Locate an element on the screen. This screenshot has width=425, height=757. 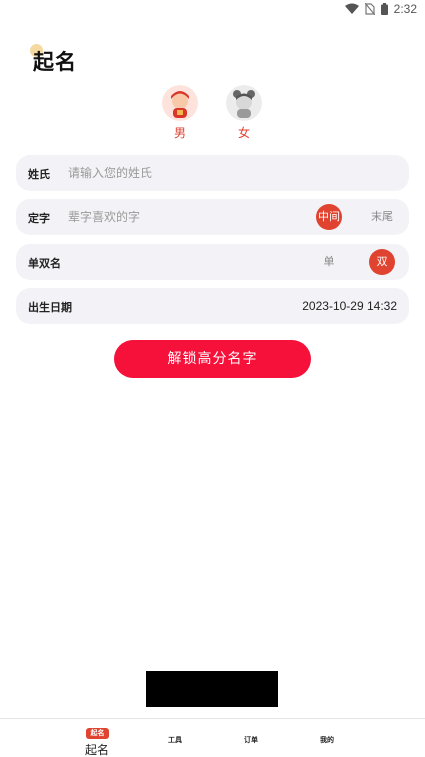
tab-naming-label: 起名 is located at coordinates (96, 750).